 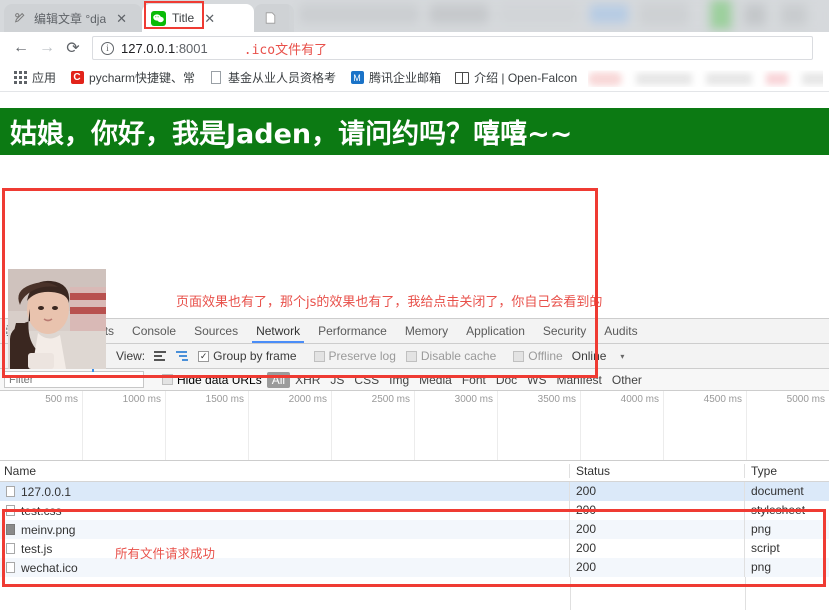 I want to click on tab-label: Network, so click(x=278, y=331).